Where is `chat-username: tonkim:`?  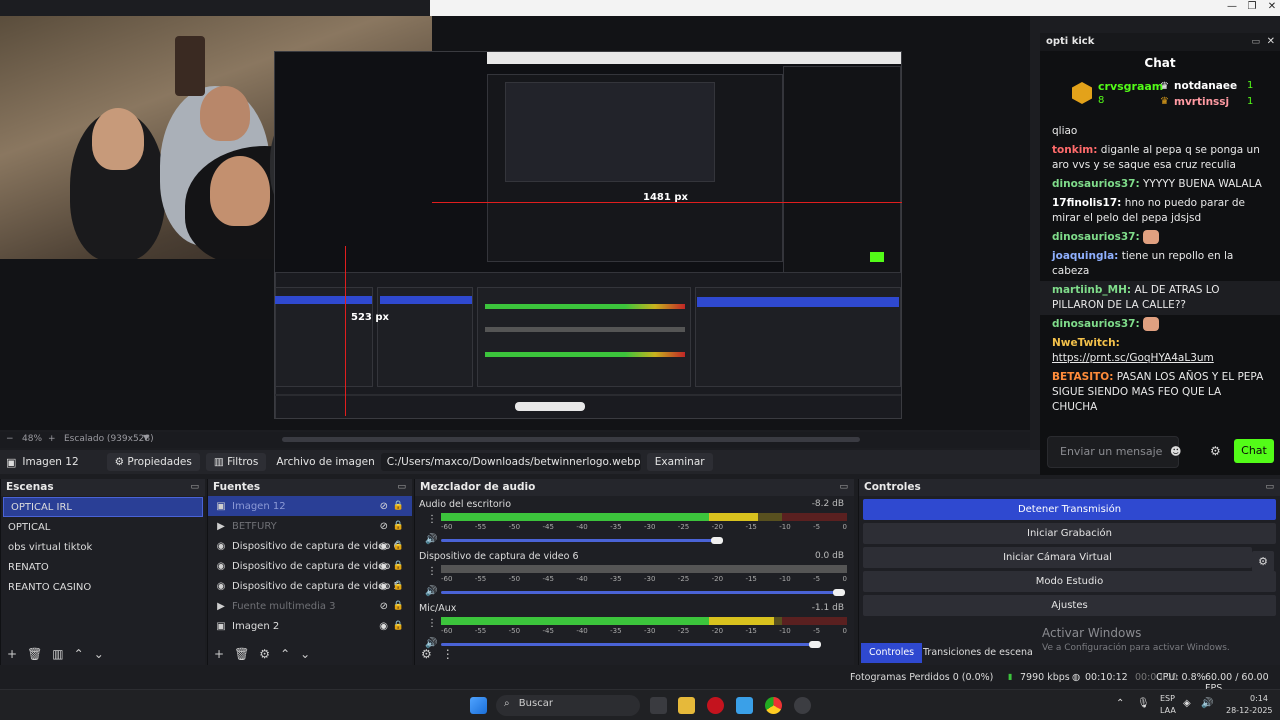 chat-username: tonkim: is located at coordinates (1074, 150).